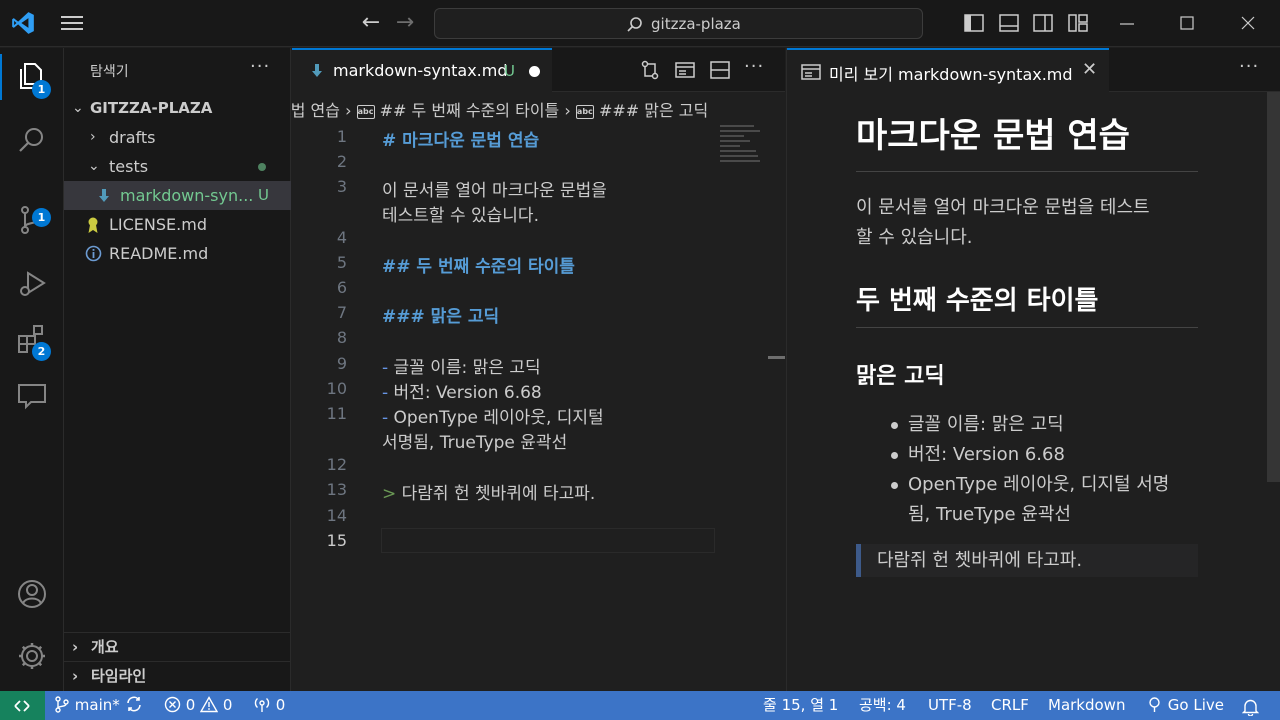 This screenshot has width=1280, height=720. Describe the element at coordinates (948, 70) in the screenshot. I see `tab-preview: 미리 보기 markdown-syntax.md ✕` at that location.